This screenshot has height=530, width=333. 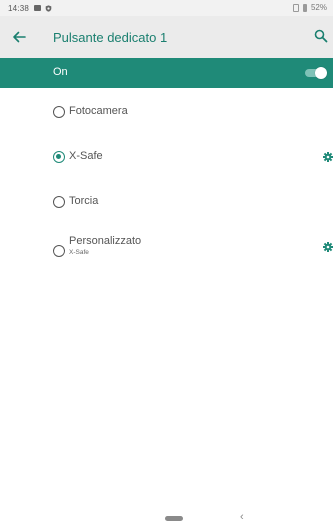 I want to click on option-personalizzato: Personalizzato X-Safe, so click(x=166, y=247).